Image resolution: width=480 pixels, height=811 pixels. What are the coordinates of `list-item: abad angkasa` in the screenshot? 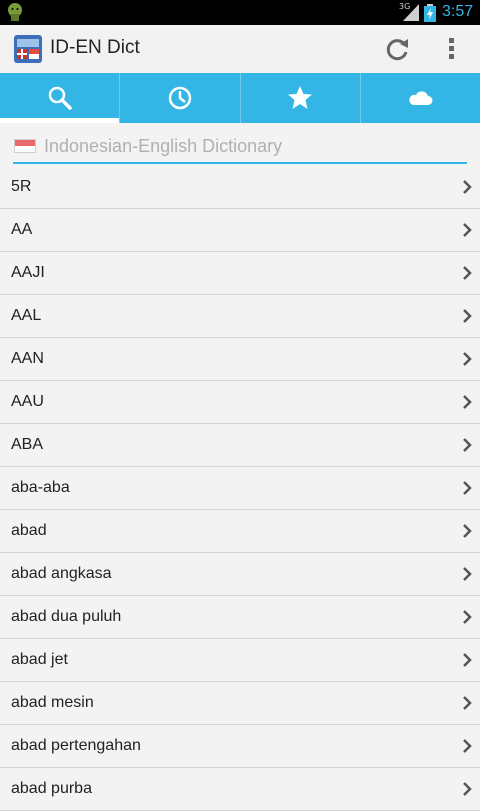 It's located at (240, 574).